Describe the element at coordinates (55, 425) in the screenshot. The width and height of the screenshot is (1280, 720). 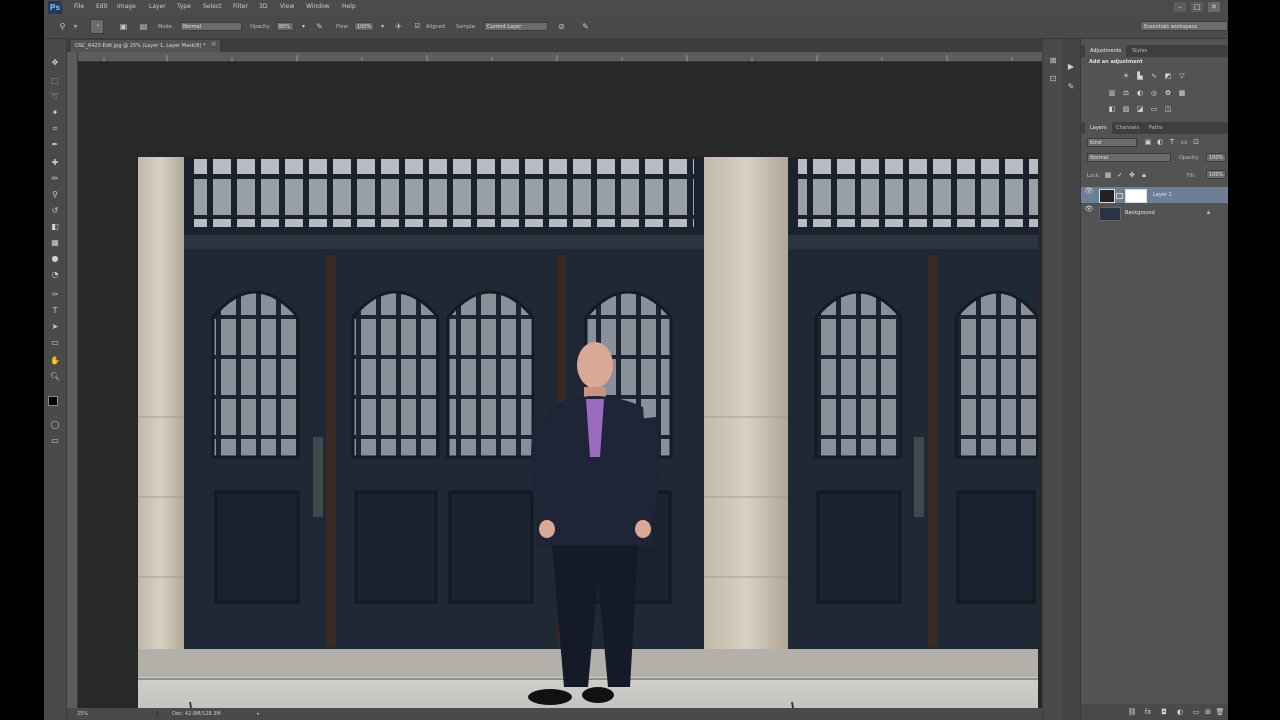
I see `quick-mask-icon: ◯` at that location.